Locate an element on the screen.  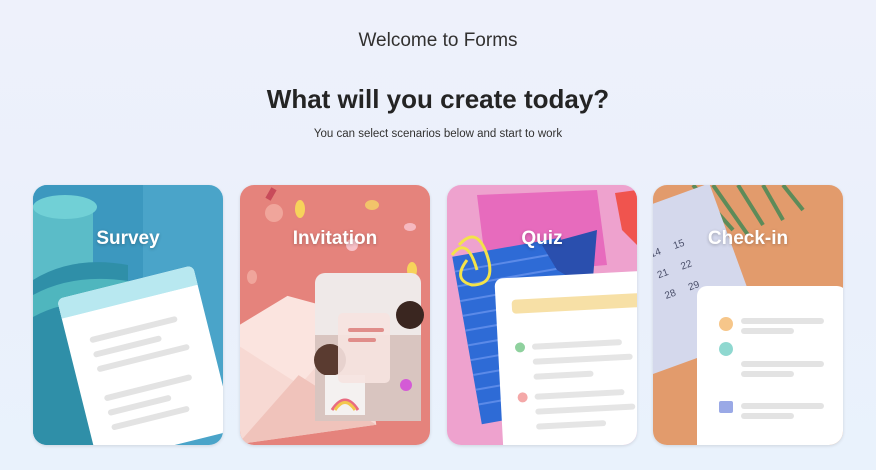
invitation-card-title: Invitation is located at coordinates (335, 238).